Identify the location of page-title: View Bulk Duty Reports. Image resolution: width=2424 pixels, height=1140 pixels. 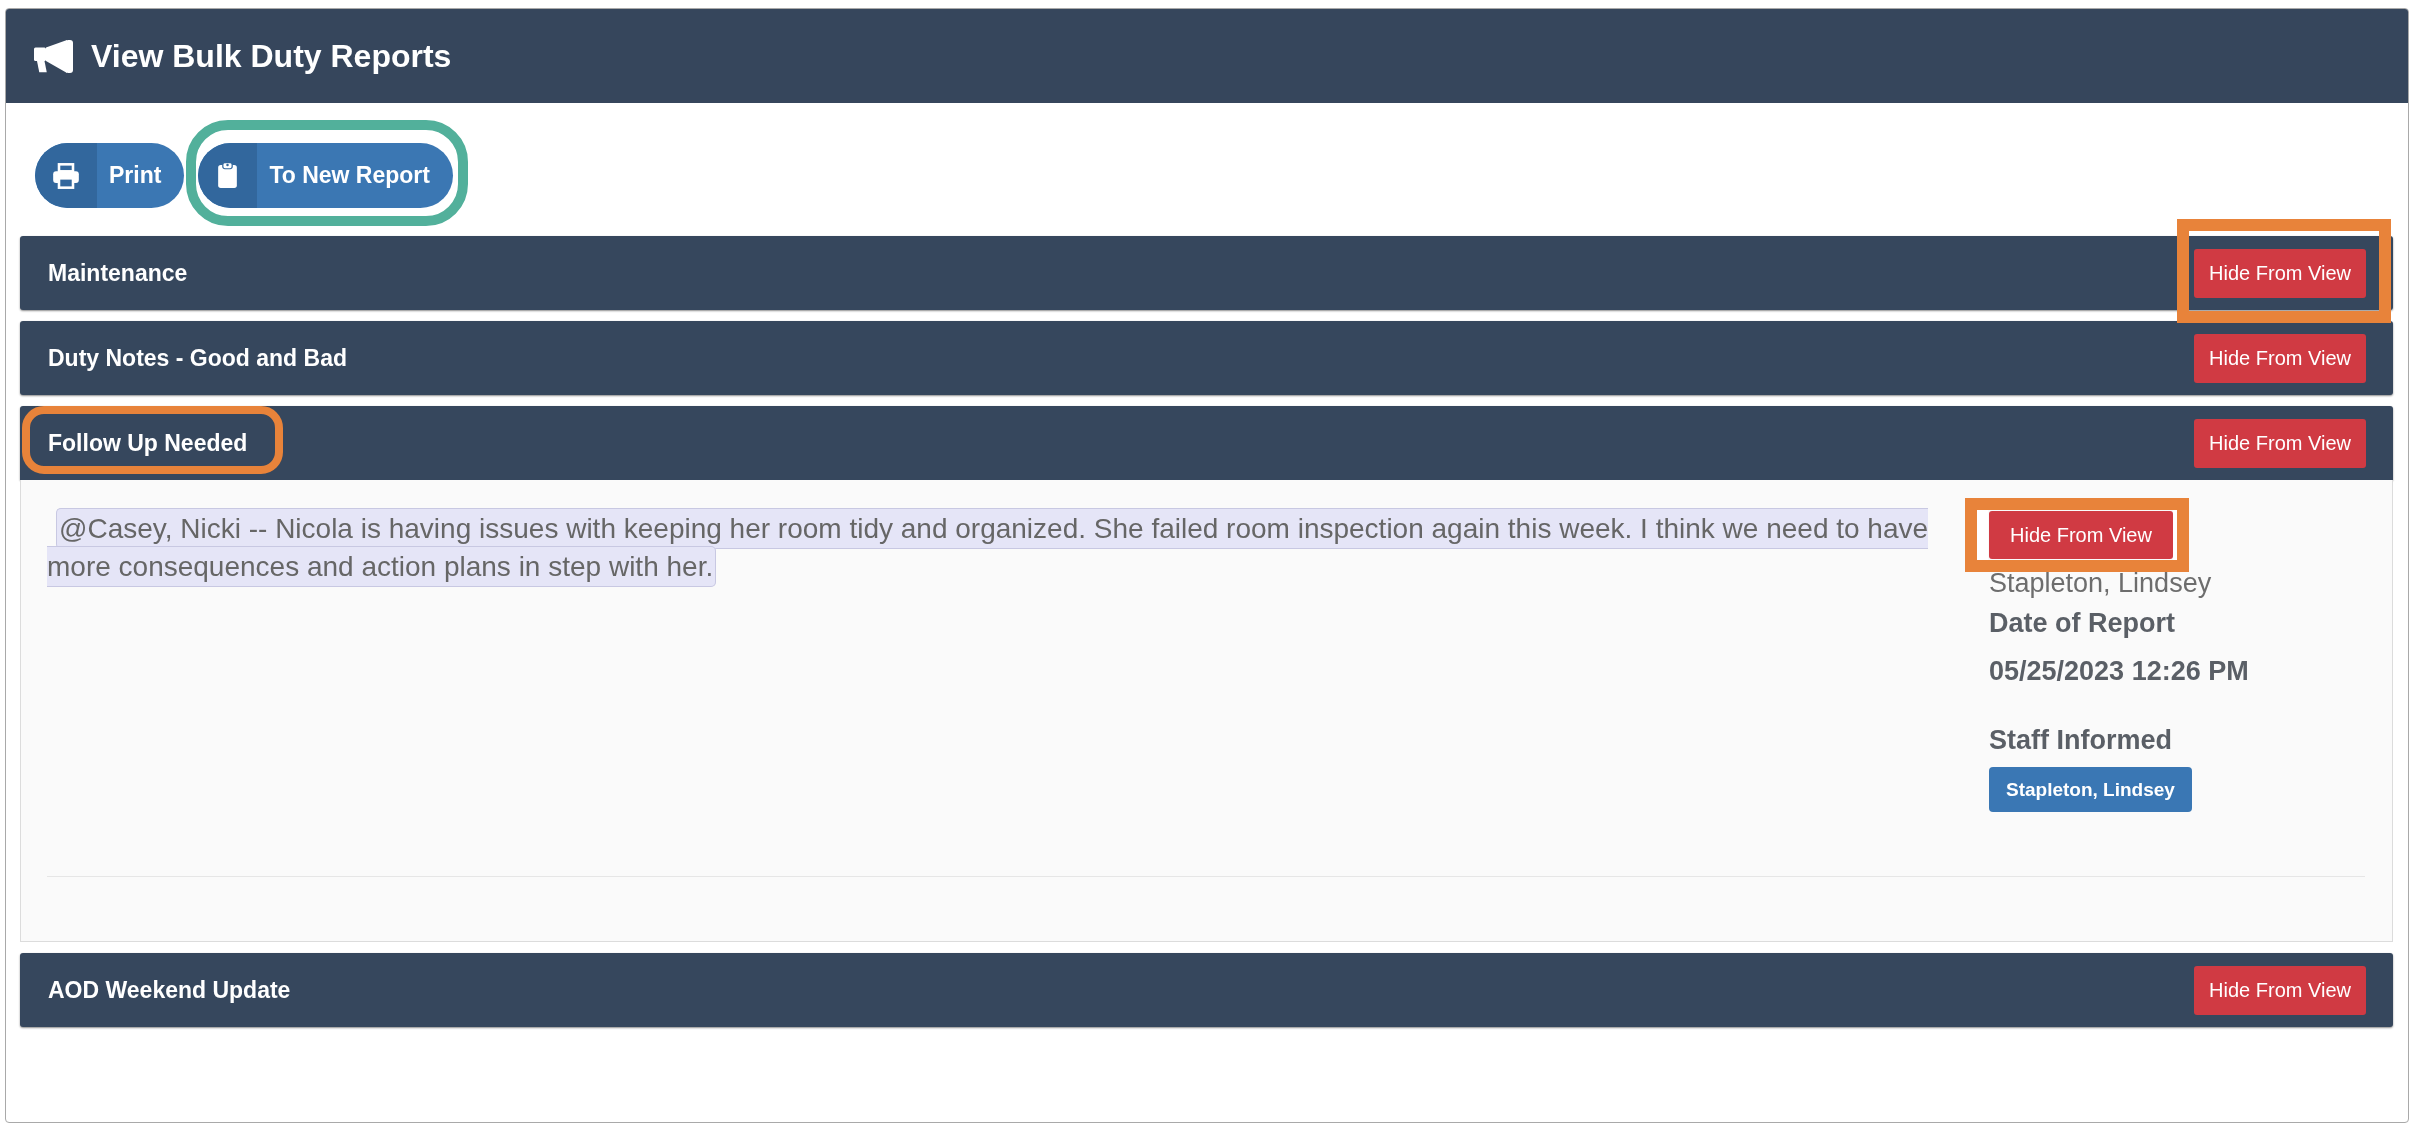
(271, 56).